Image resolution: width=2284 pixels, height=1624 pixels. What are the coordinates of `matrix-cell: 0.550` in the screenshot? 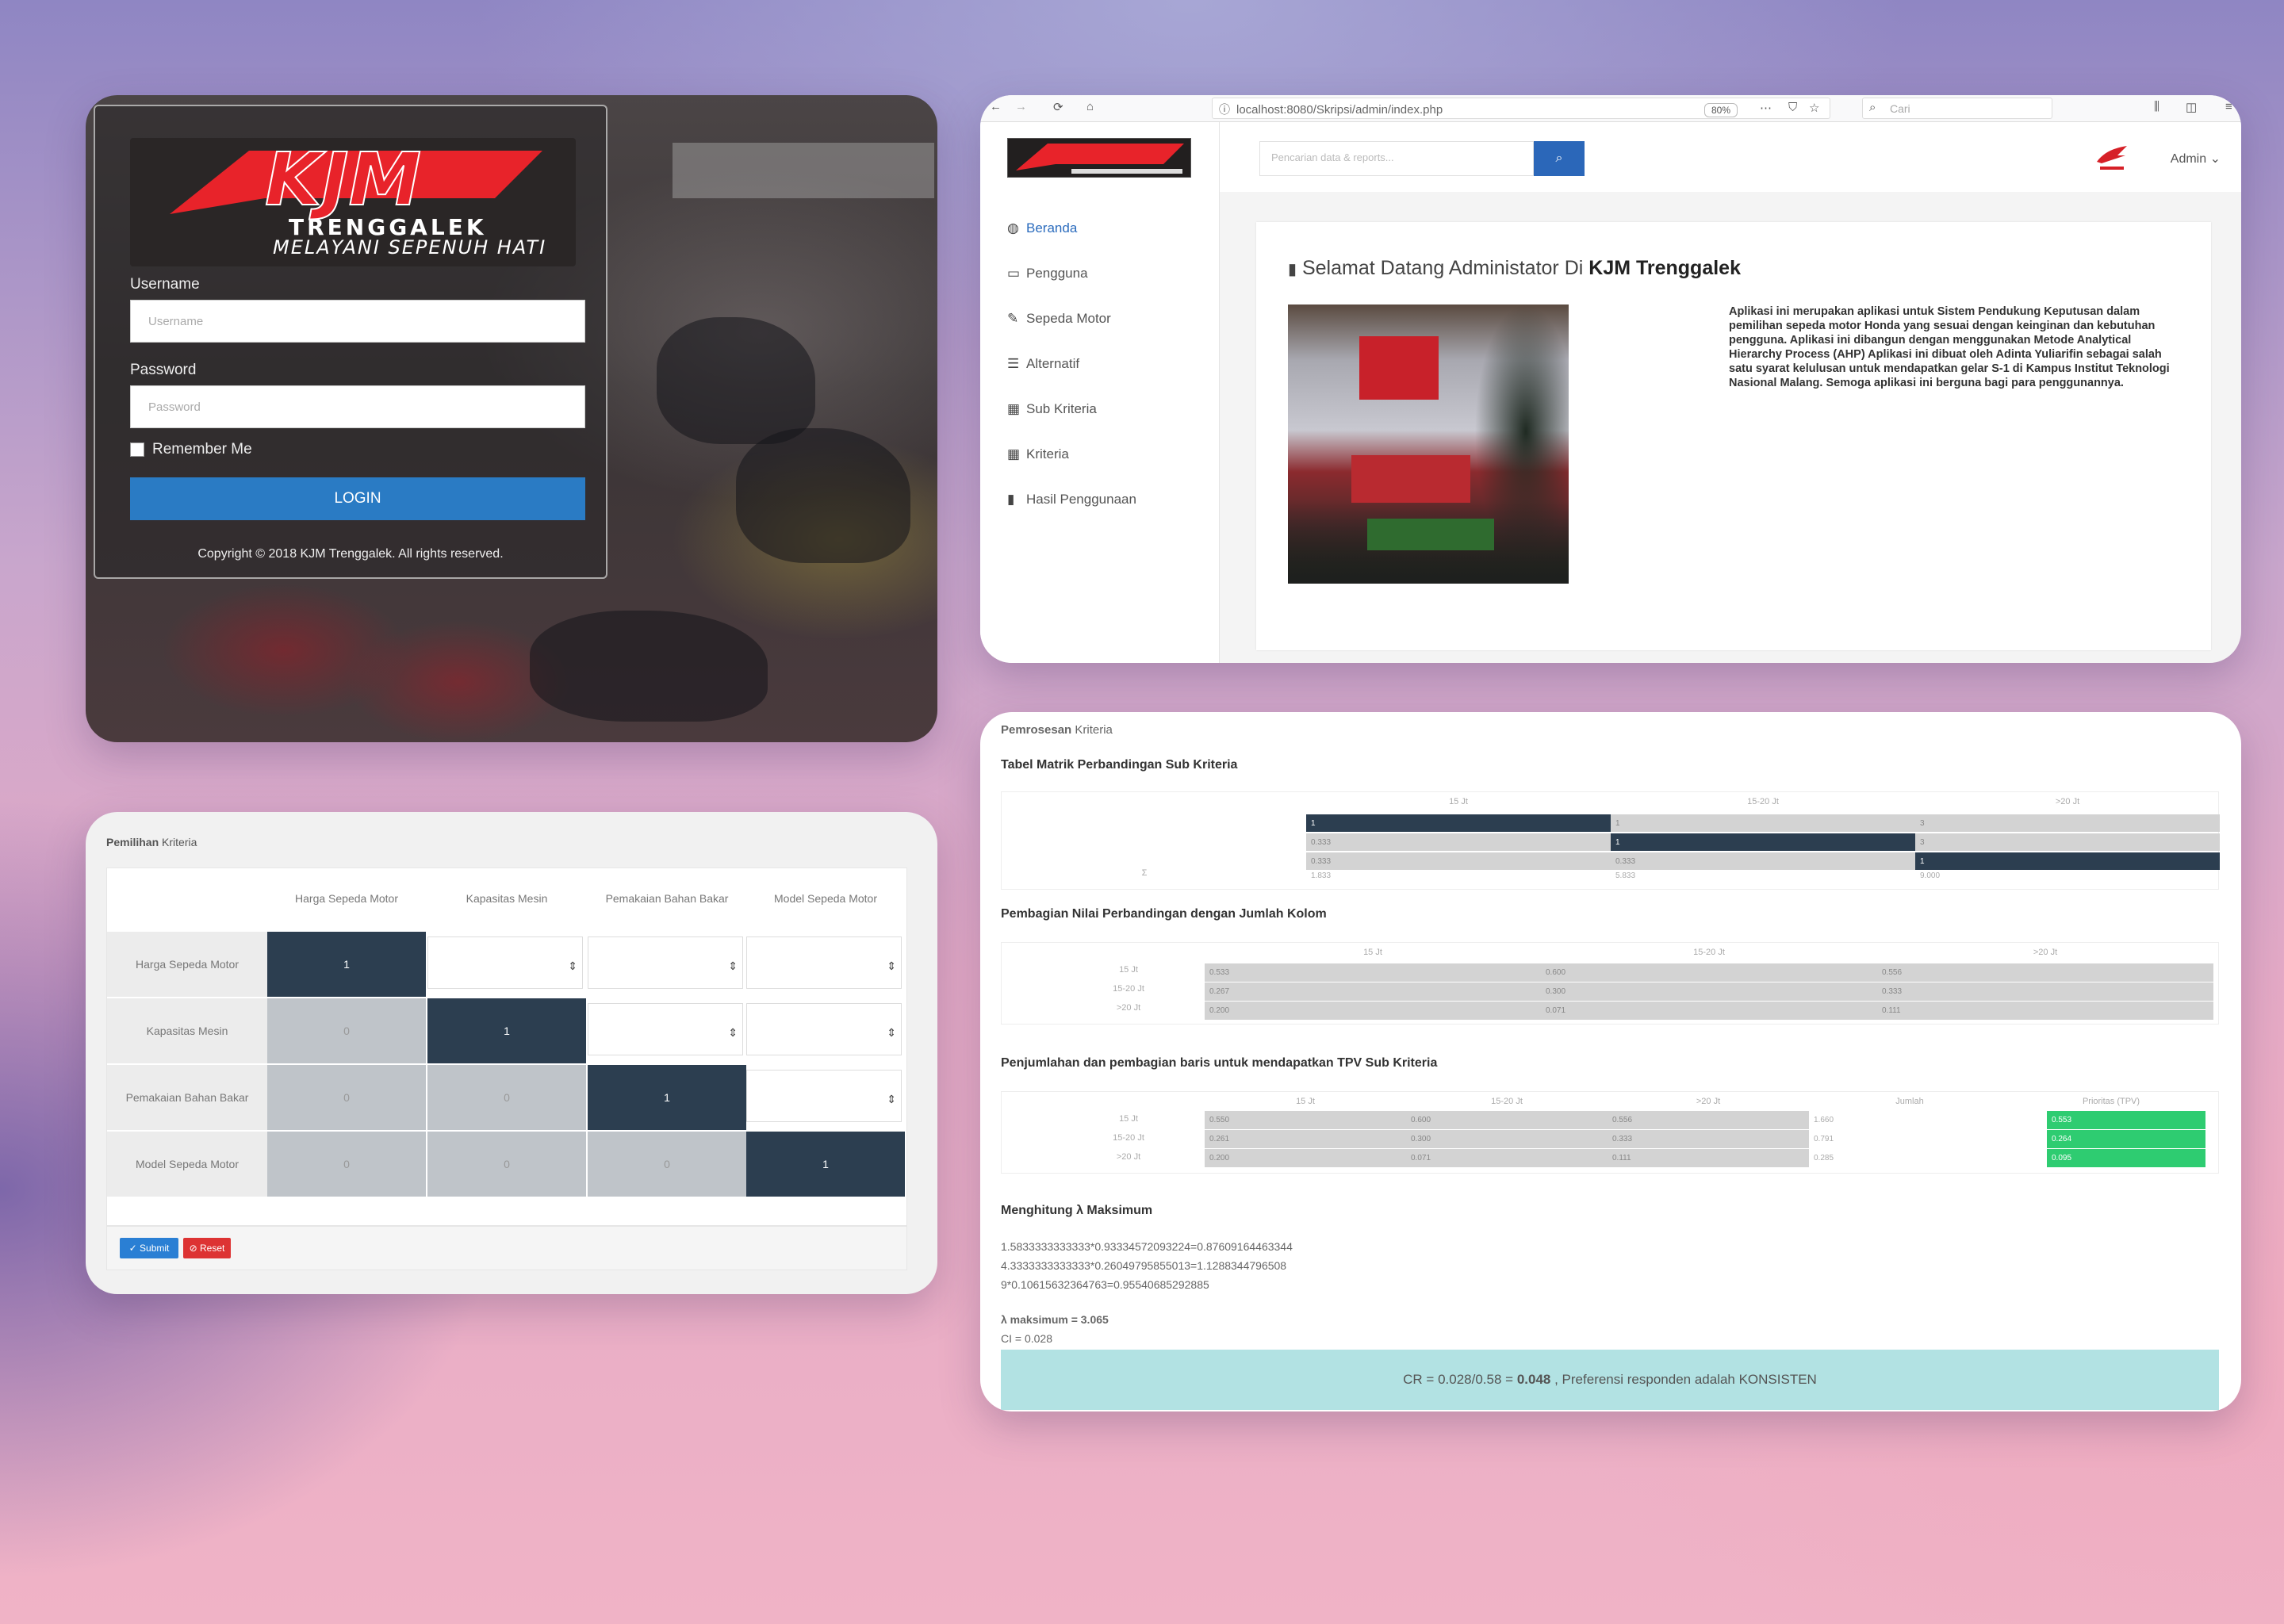 It's located at (1305, 1120).